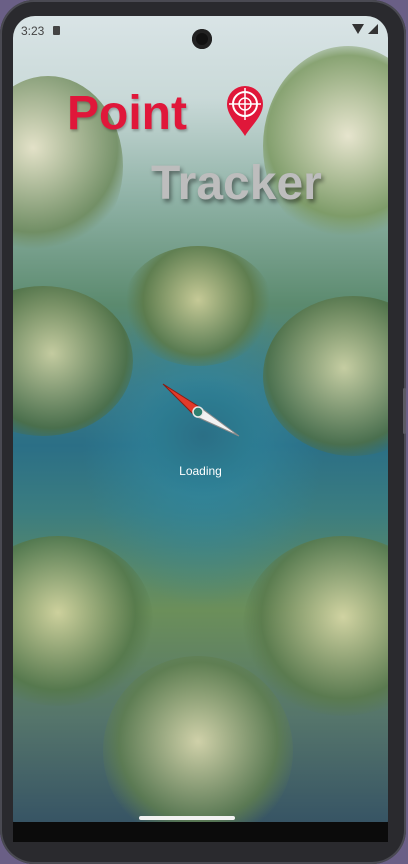 The image size is (408, 864). Describe the element at coordinates (358, 29) in the screenshot. I see `wifi-icon` at that location.